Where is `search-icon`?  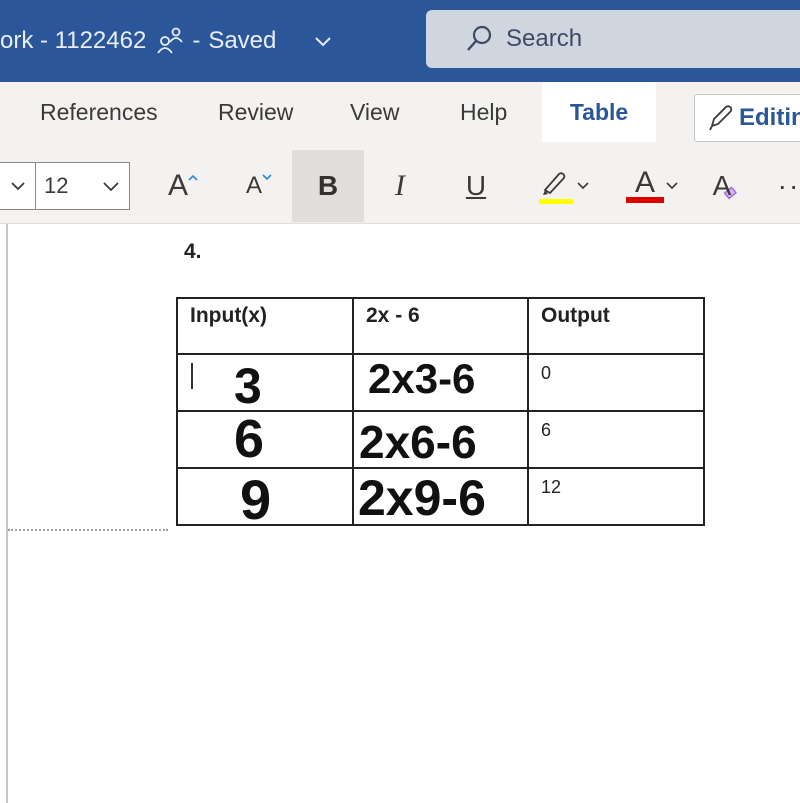
search-icon is located at coordinates (479, 39).